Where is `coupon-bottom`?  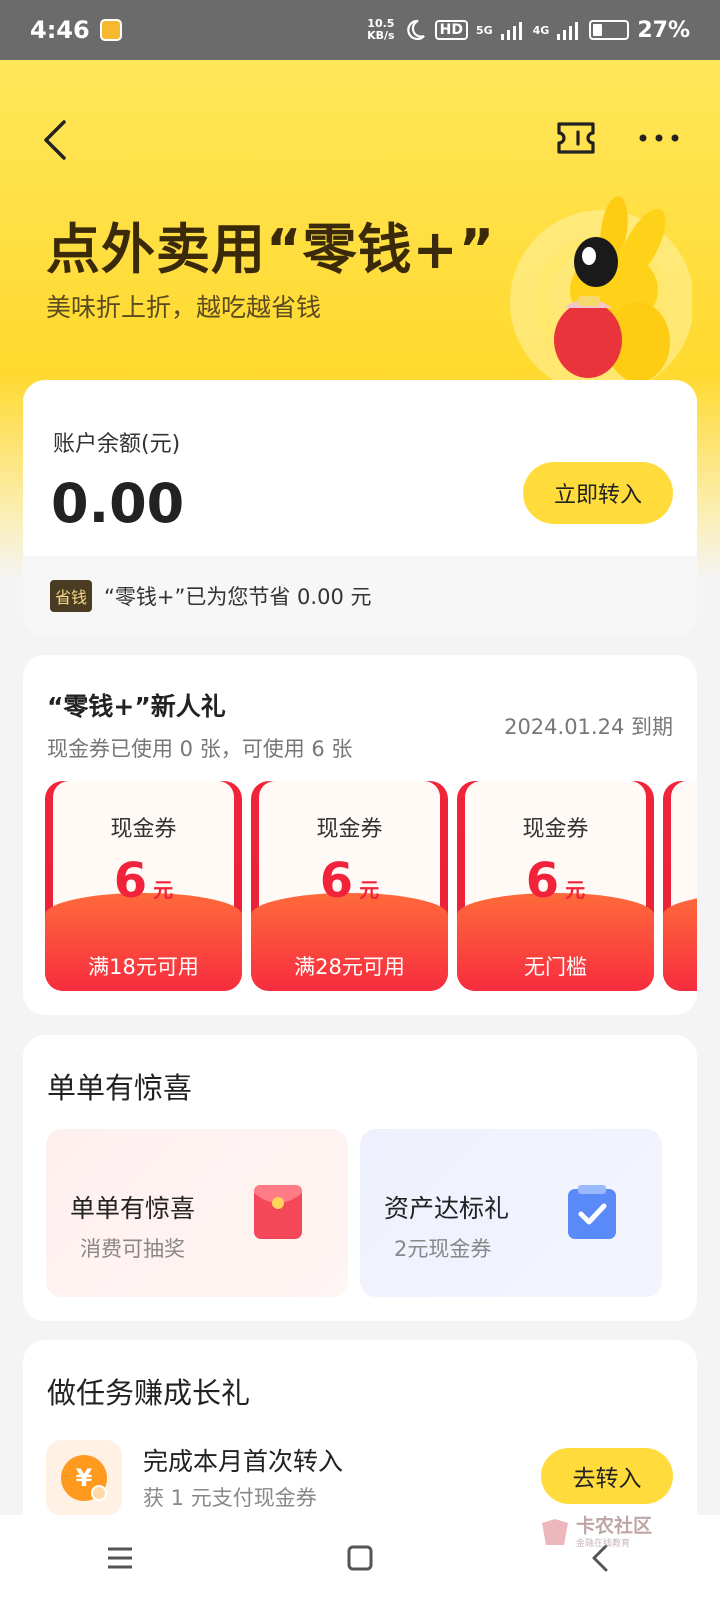
coupon-bottom is located at coordinates (680, 942).